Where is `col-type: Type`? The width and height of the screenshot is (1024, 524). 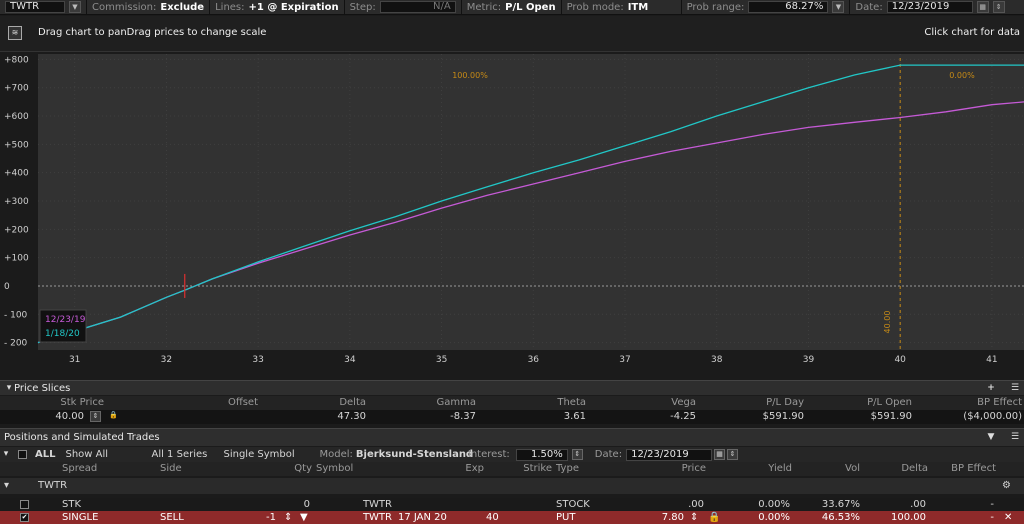
col-type: Type is located at coordinates (567, 468).